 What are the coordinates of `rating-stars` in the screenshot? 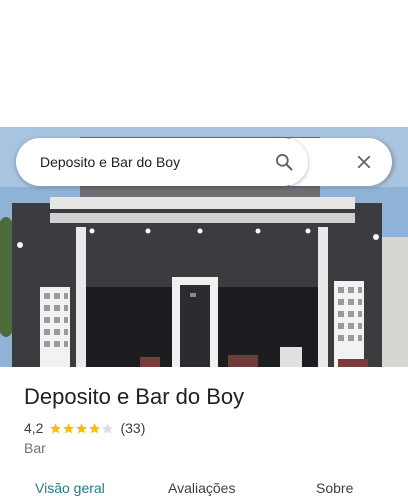 It's located at (81, 428).